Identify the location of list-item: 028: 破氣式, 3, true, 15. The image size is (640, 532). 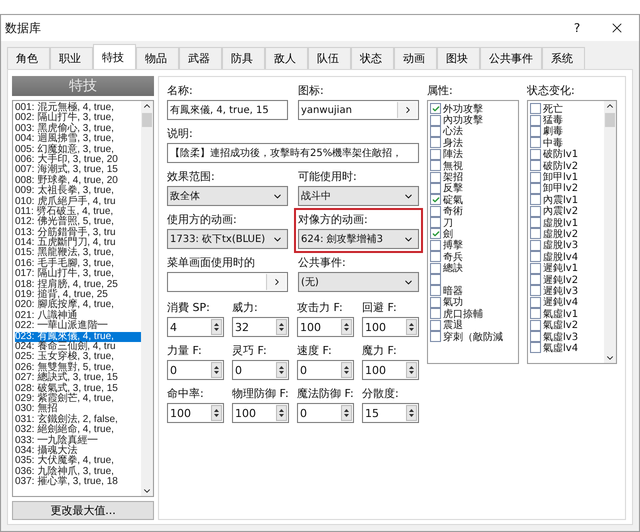
(78, 389).